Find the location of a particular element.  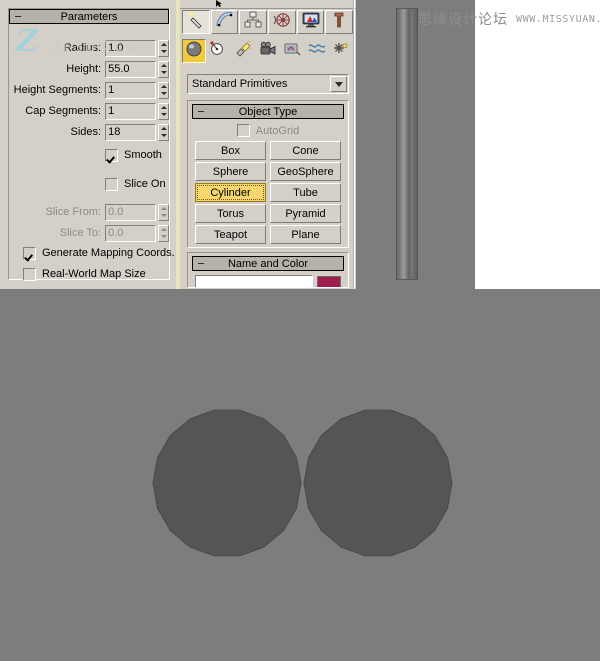

chevron-down-icon is located at coordinates (338, 84).